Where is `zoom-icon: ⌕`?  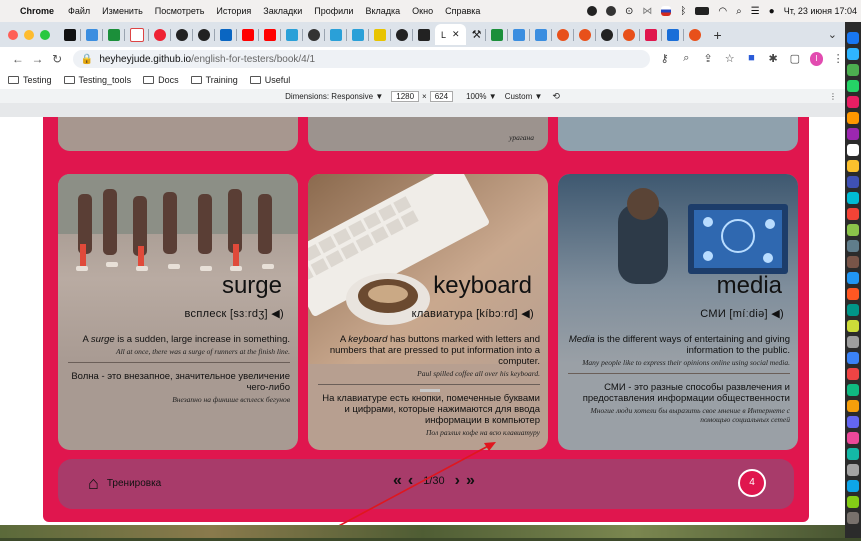
zoom-icon: ⌕ is located at coordinates (686, 59).